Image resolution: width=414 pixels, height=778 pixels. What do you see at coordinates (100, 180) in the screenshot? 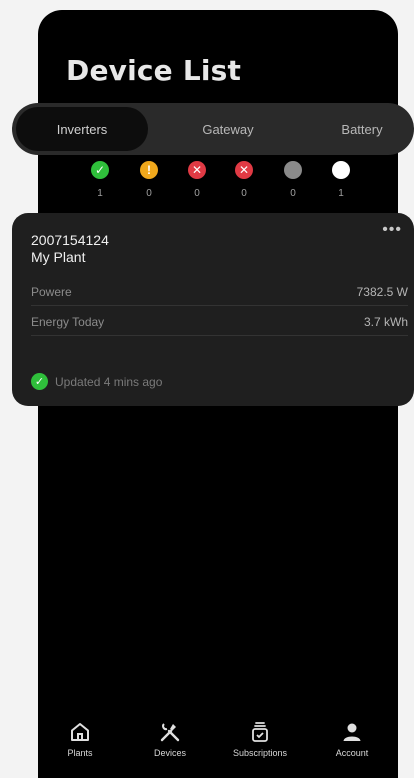
I see `status-normal: ✓ 1` at bounding box center [100, 180].